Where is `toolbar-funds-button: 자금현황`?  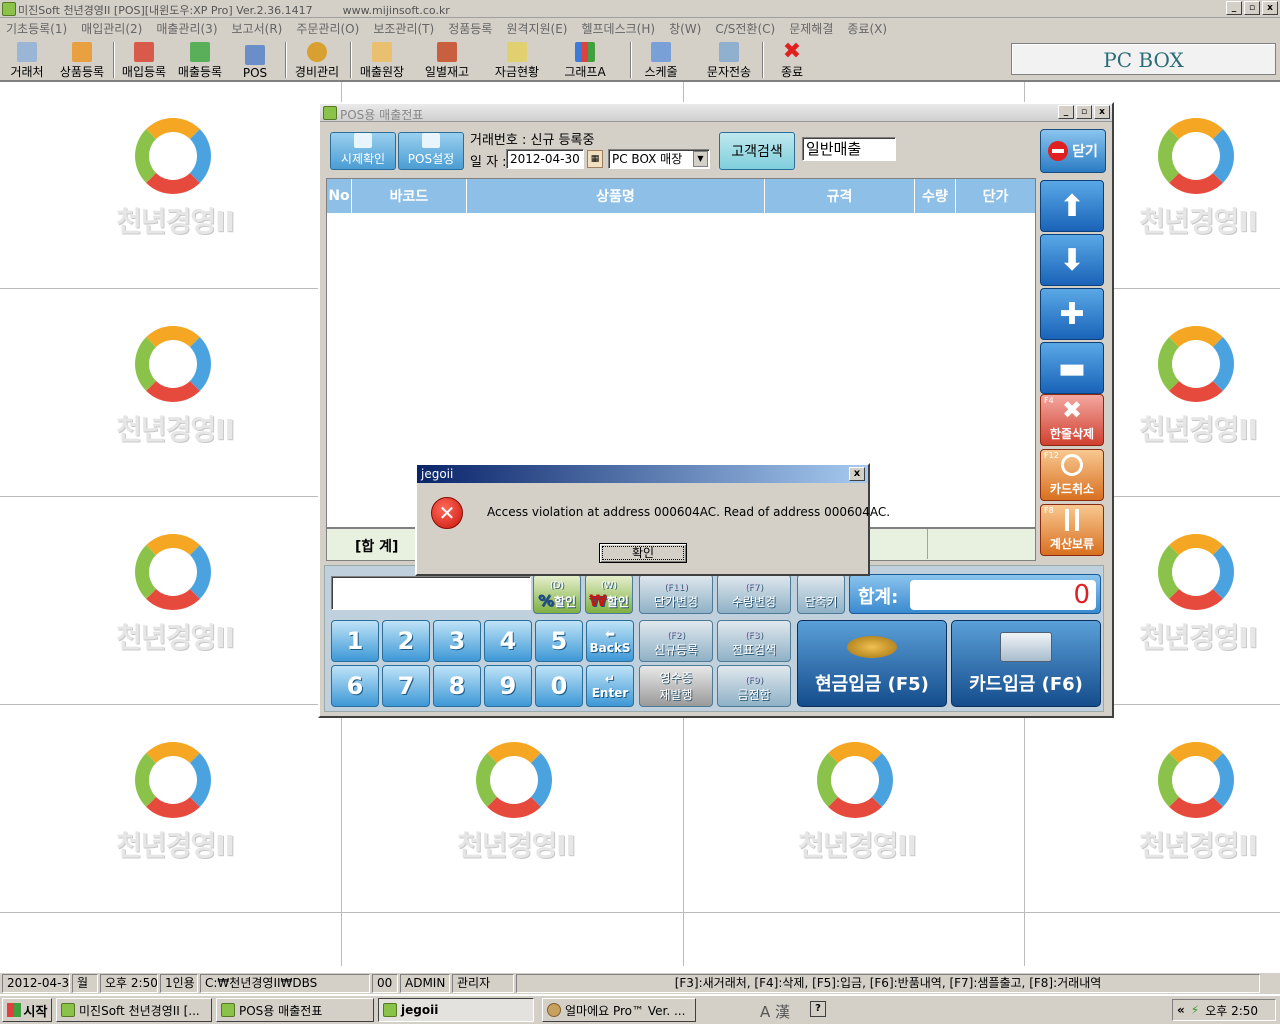 toolbar-funds-button: 자금현황 is located at coordinates (517, 60).